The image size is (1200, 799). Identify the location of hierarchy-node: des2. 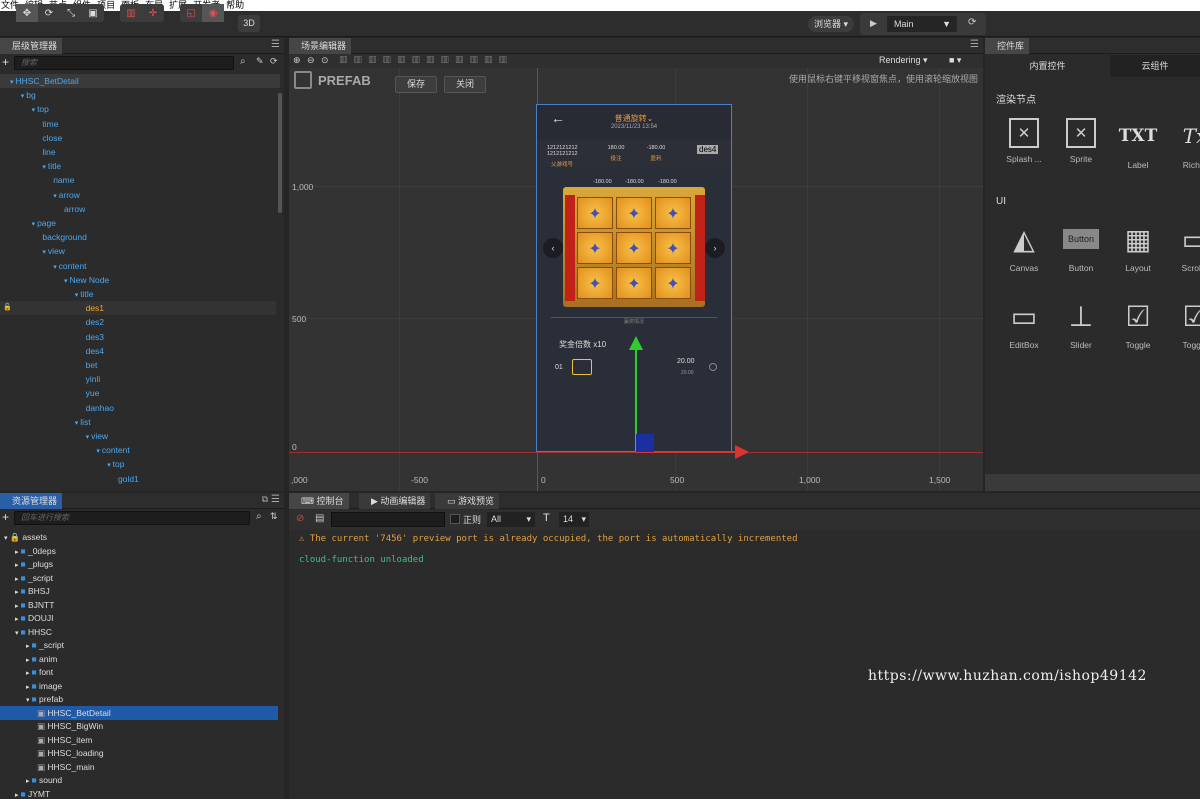
(95, 322).